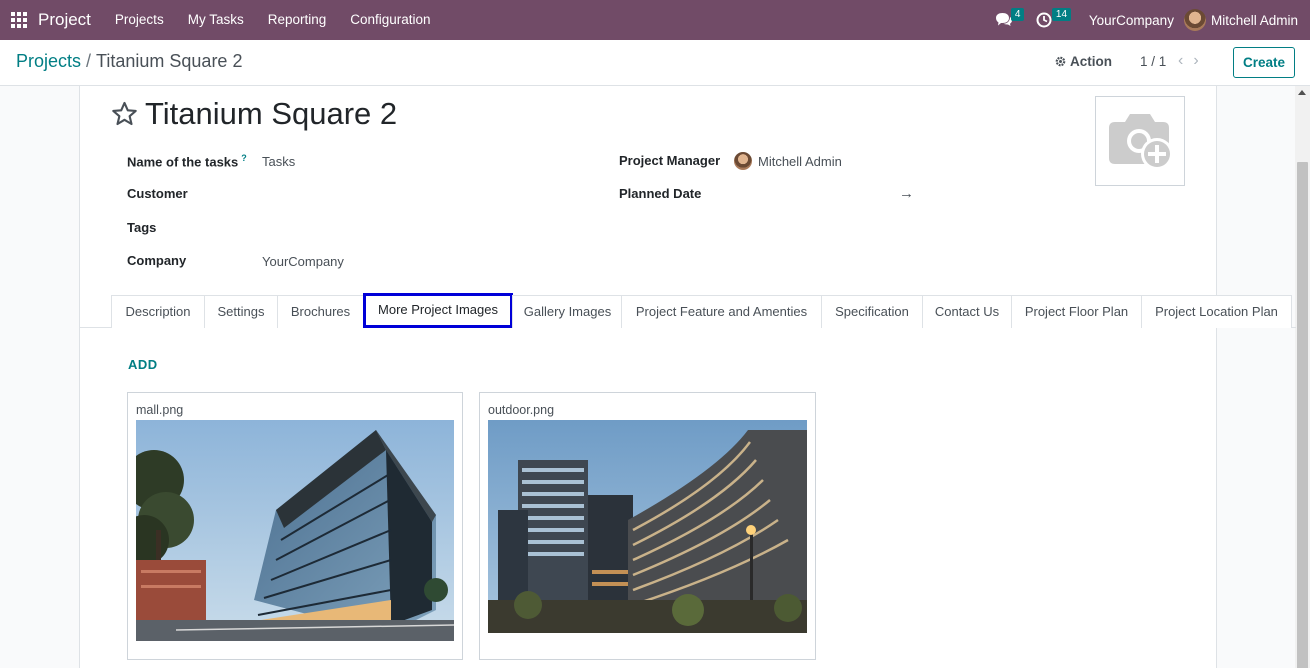 This screenshot has height=668, width=1310. I want to click on tab-settings: Settings, so click(241, 311).